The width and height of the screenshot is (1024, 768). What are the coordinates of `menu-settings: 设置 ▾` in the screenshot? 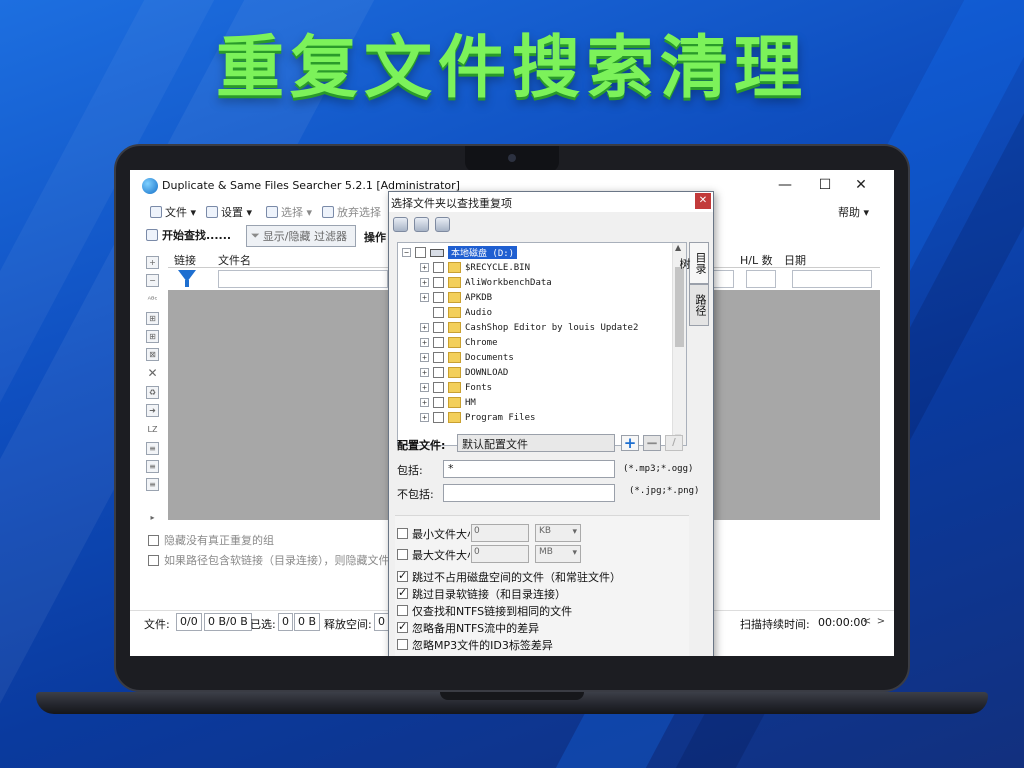 It's located at (229, 212).